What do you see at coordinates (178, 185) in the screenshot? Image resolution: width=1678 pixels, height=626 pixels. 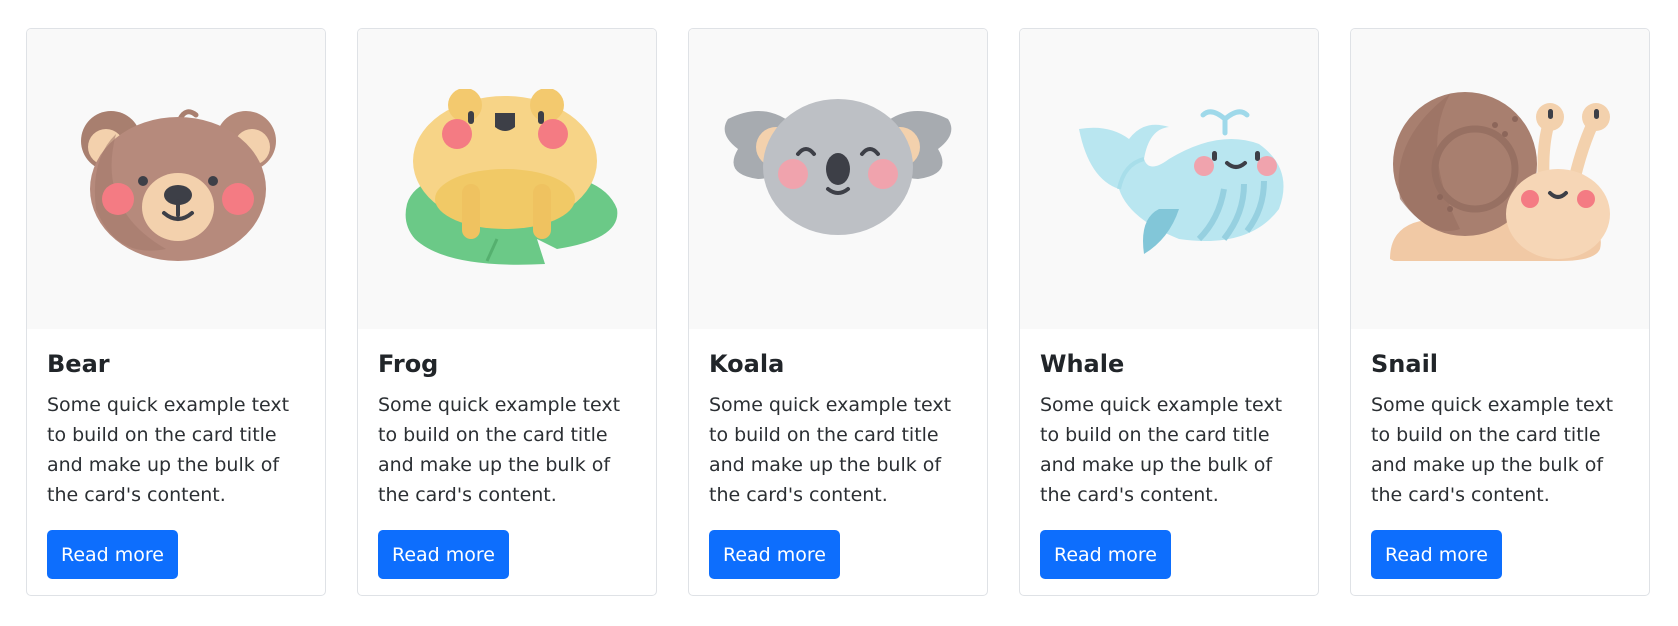 I see `bear-icon` at bounding box center [178, 185].